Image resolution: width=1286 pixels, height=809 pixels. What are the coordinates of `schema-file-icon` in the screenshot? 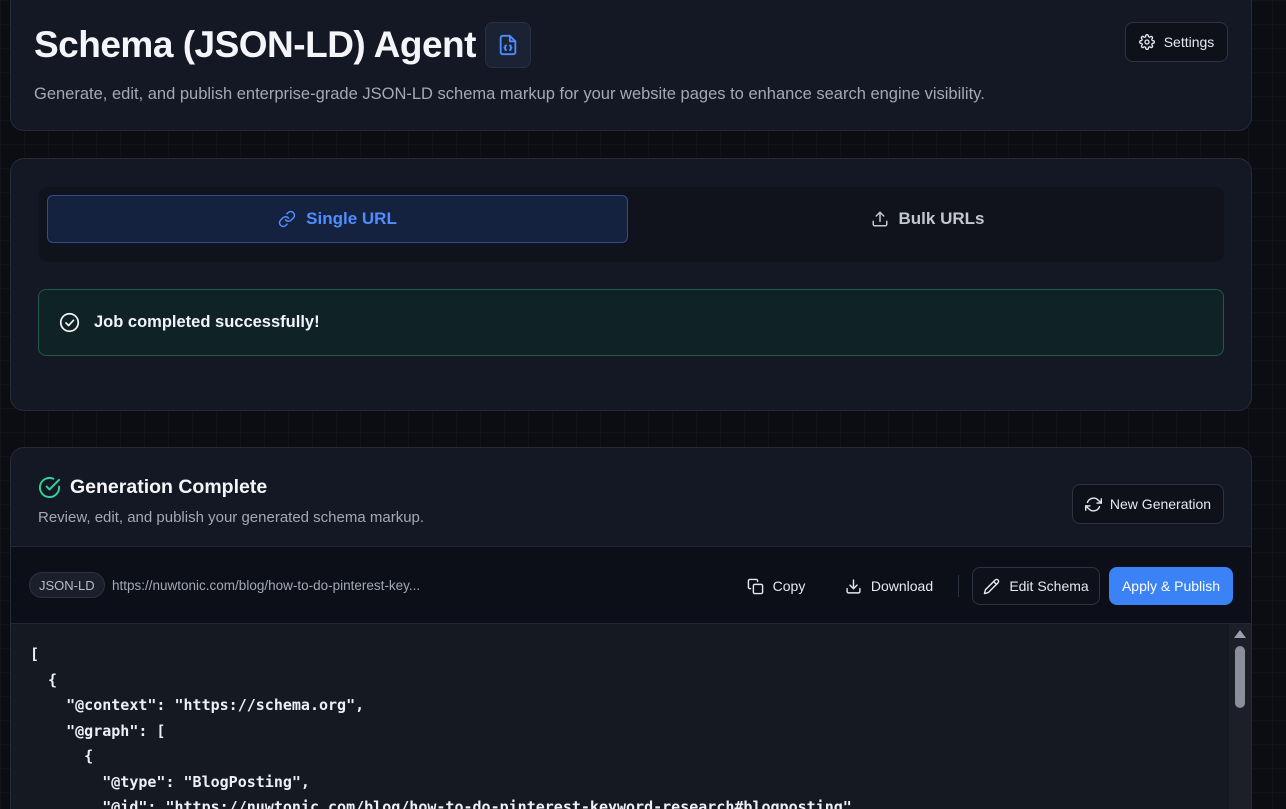 It's located at (507, 45).